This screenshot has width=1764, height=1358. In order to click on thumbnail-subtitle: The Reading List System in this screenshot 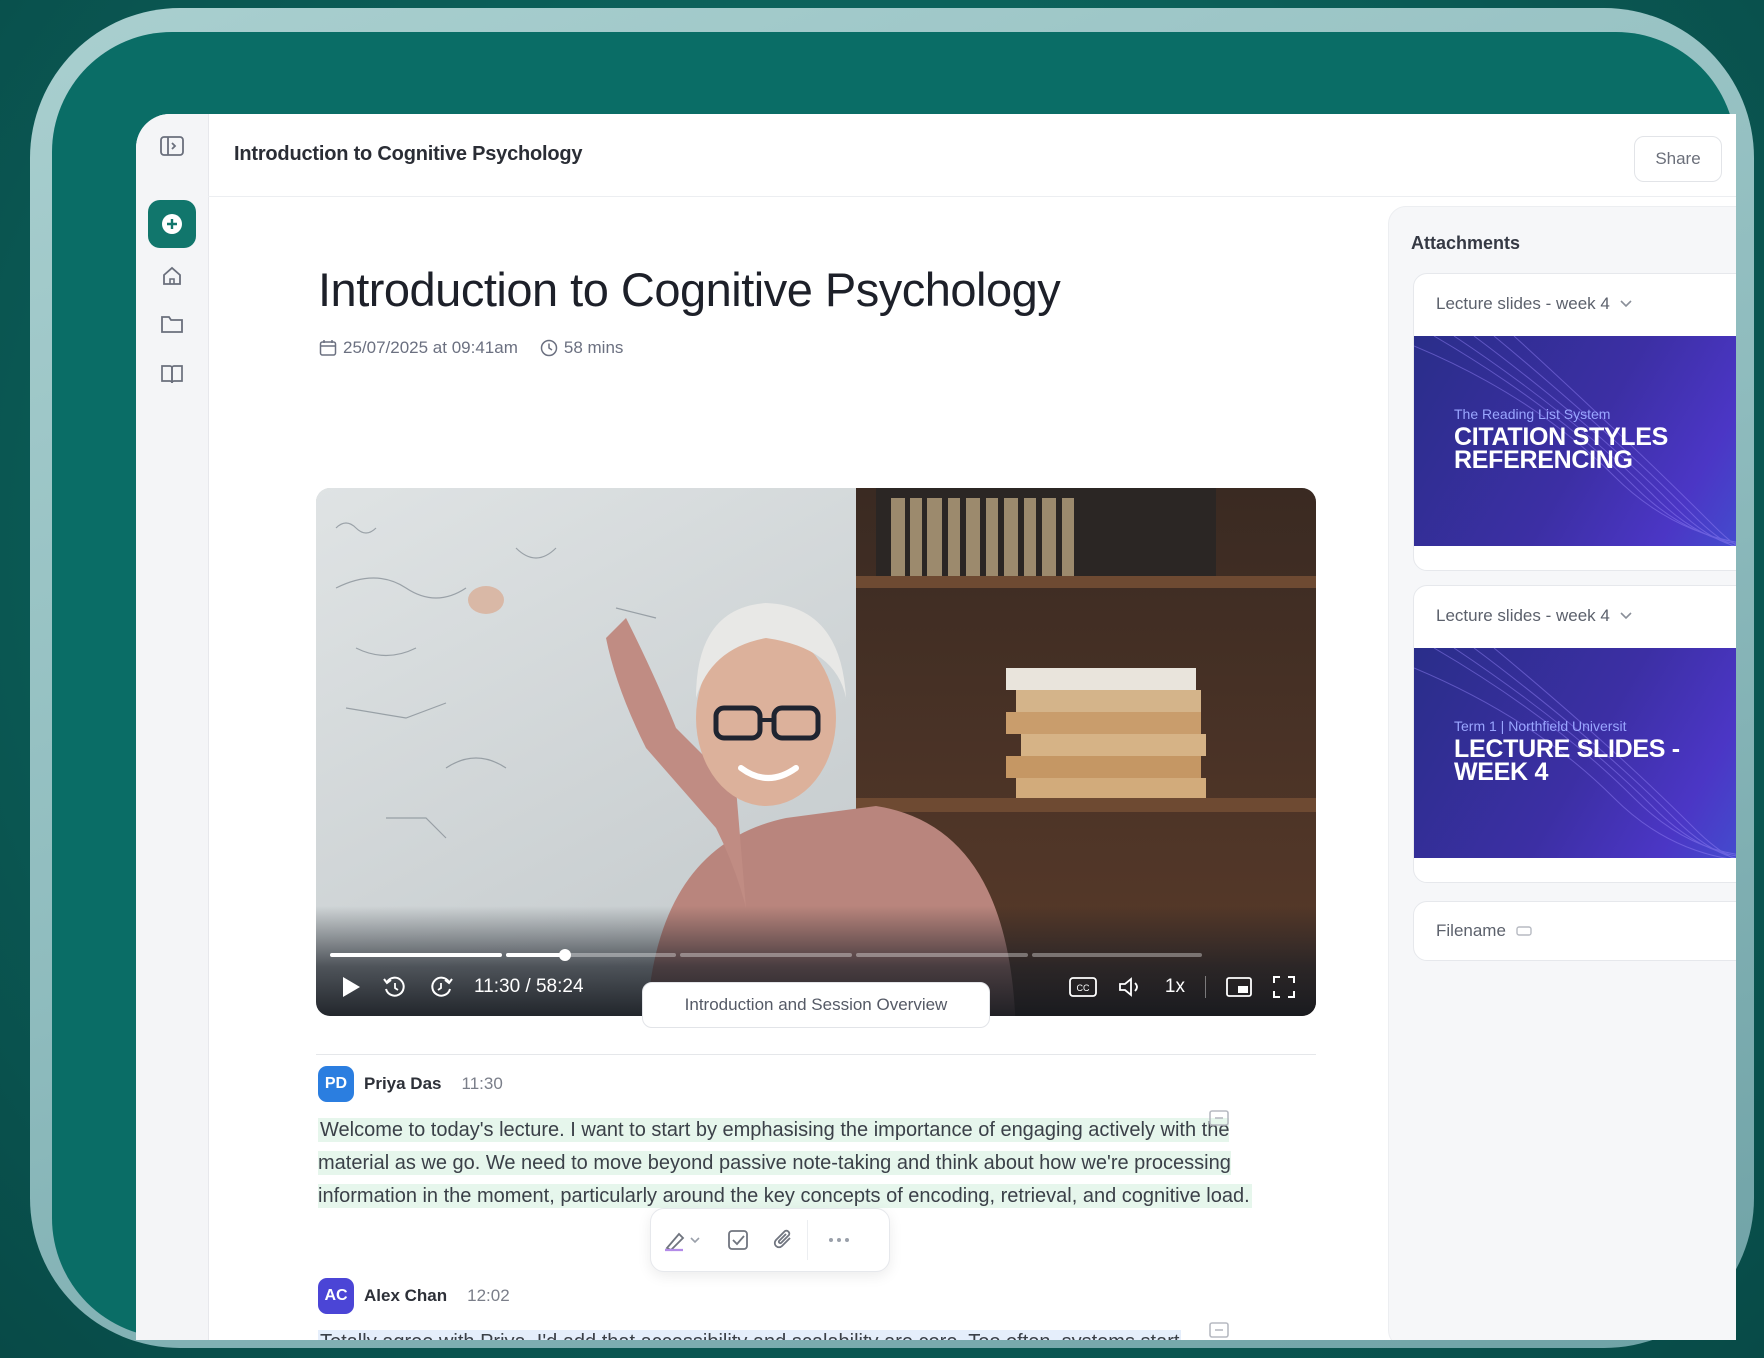, I will do `click(1532, 414)`.